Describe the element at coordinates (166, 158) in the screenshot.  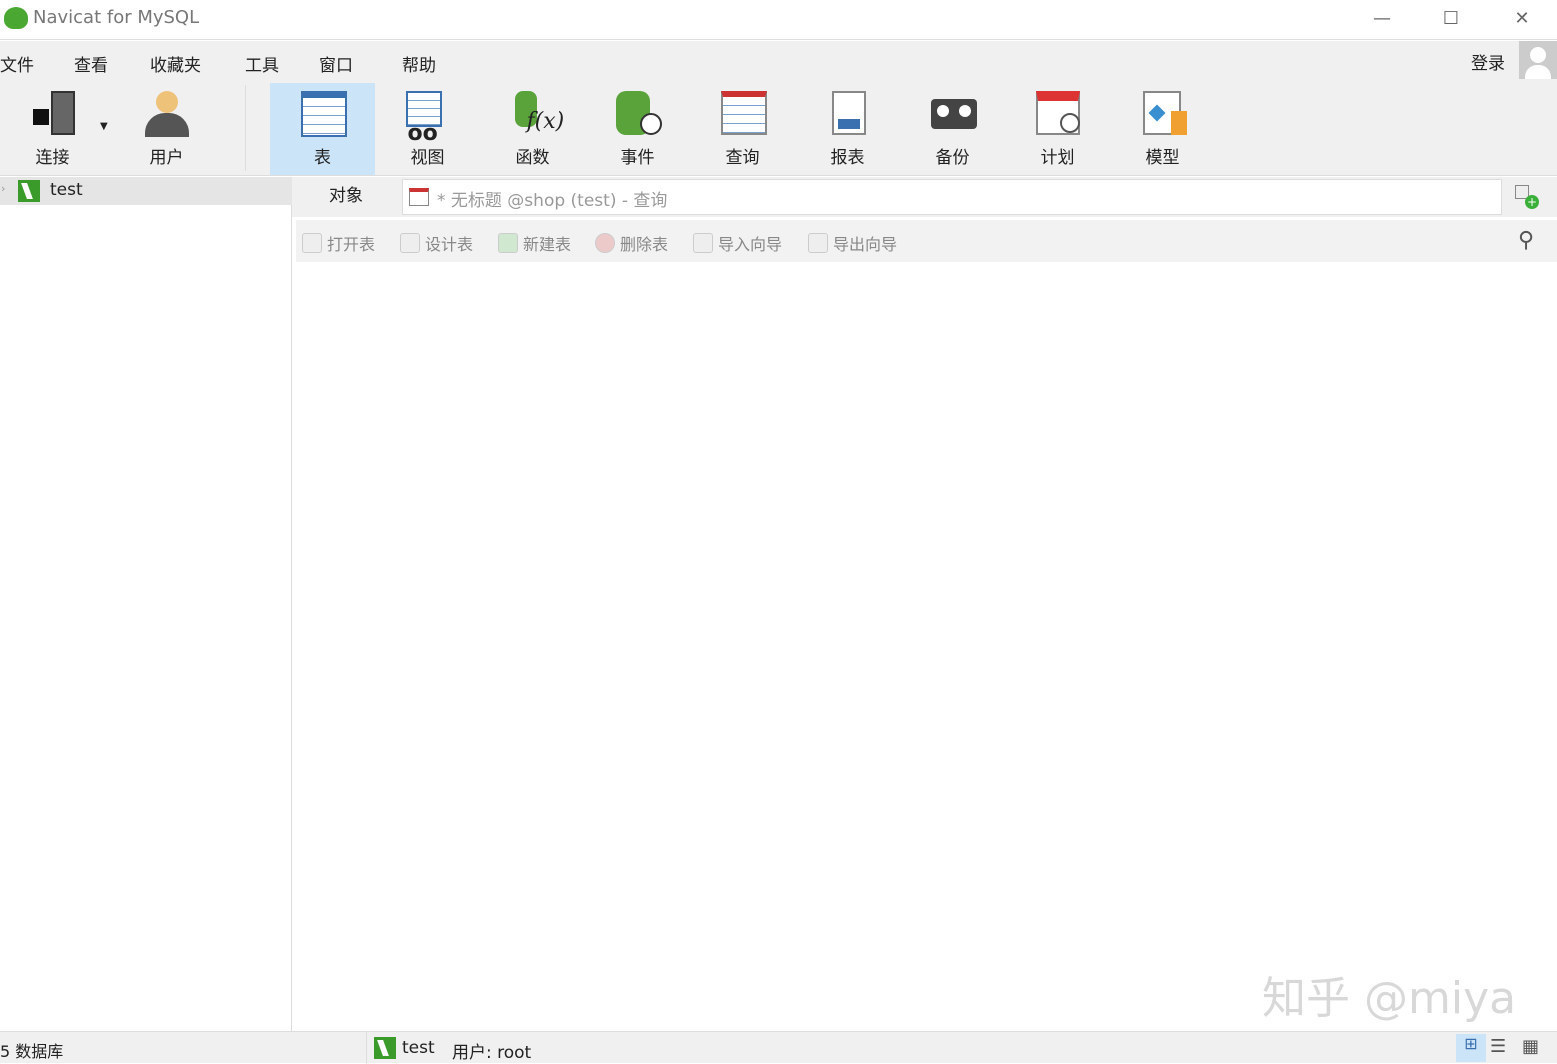
I see `toolbar-label: 用户` at that location.